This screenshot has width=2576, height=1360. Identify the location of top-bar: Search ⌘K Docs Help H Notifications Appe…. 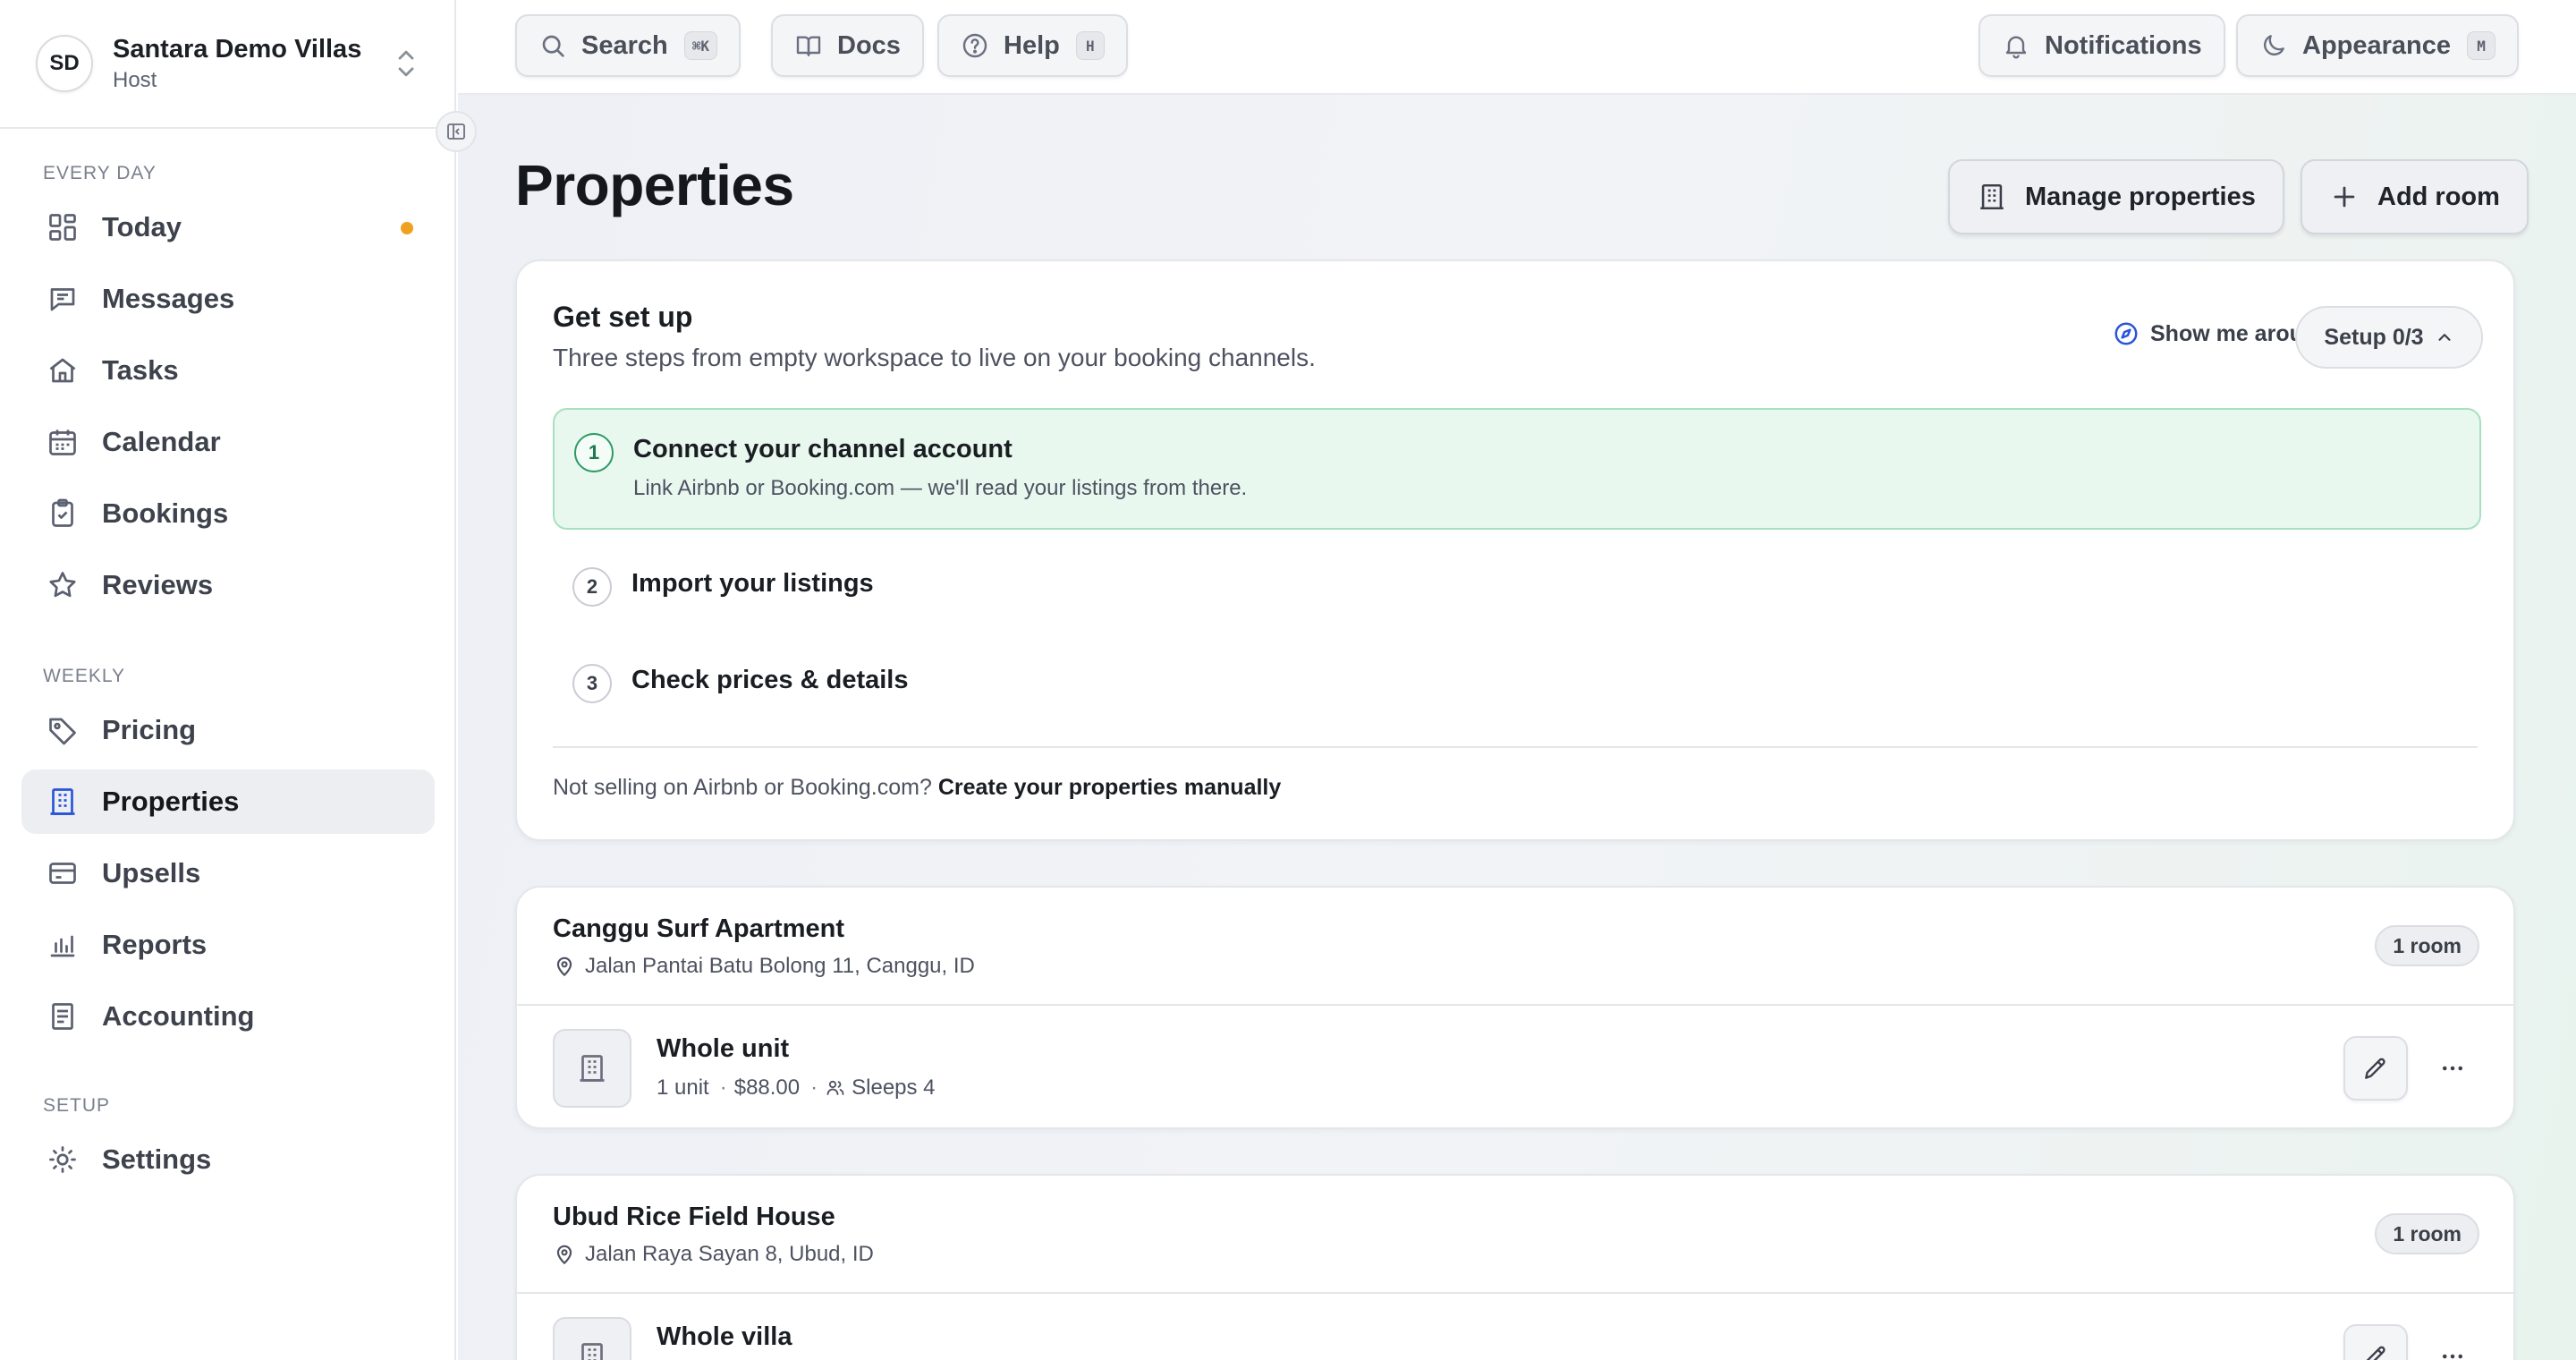
(1517, 47).